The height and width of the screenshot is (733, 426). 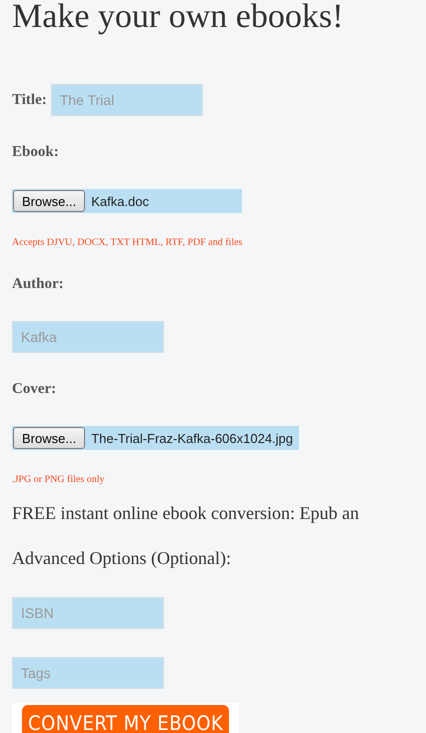 What do you see at coordinates (88, 673) in the screenshot?
I see `text-field: Tags` at bounding box center [88, 673].